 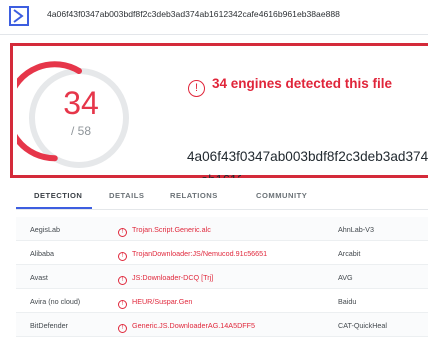 I want to click on detected-count: 34, so click(x=81, y=103).